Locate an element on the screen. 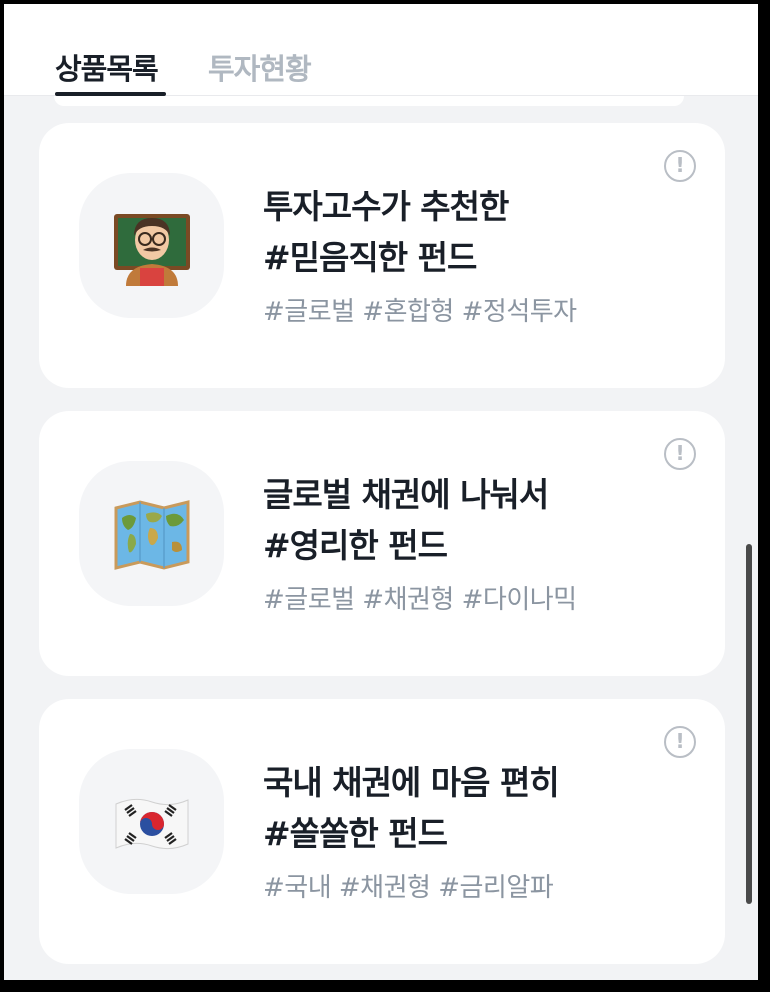 The height and width of the screenshot is (992, 770). fund-tags: #국내 #채권형 #금리알파 is located at coordinates (408, 888).